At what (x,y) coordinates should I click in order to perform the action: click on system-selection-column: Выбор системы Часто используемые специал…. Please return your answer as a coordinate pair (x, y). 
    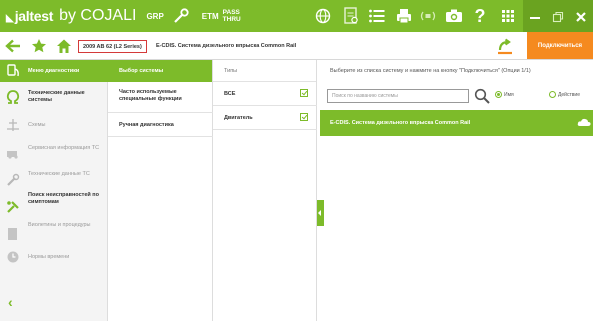
    Looking at the image, I should click on (160, 190).